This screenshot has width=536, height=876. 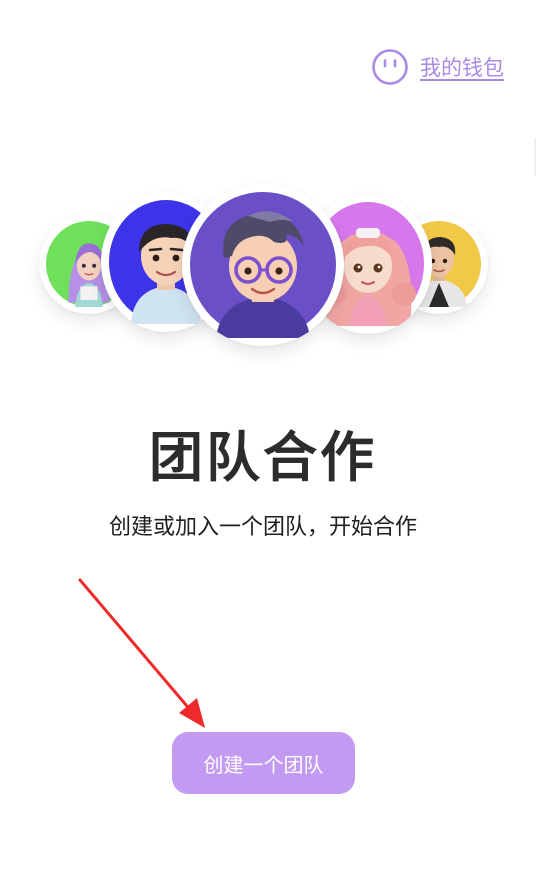 I want to click on avatar-boy-glasses, so click(x=263, y=265).